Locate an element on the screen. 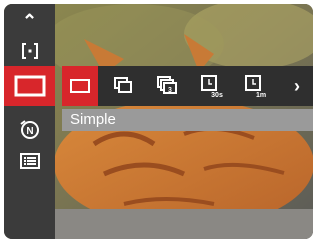  up-arrow-icon: ⌃ is located at coordinates (29, 20).